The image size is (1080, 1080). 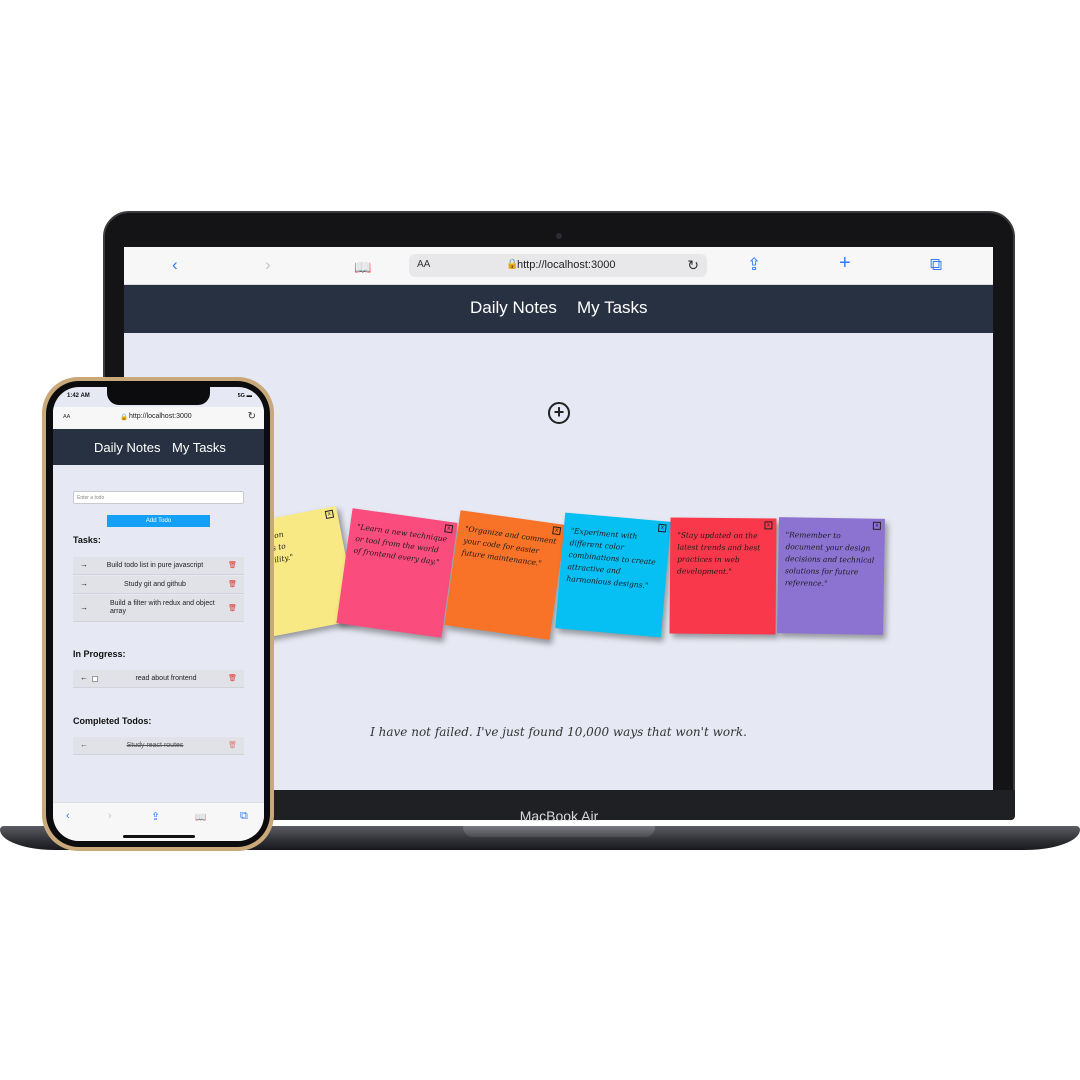 I want to click on add-note-button: +, so click(x=559, y=413).